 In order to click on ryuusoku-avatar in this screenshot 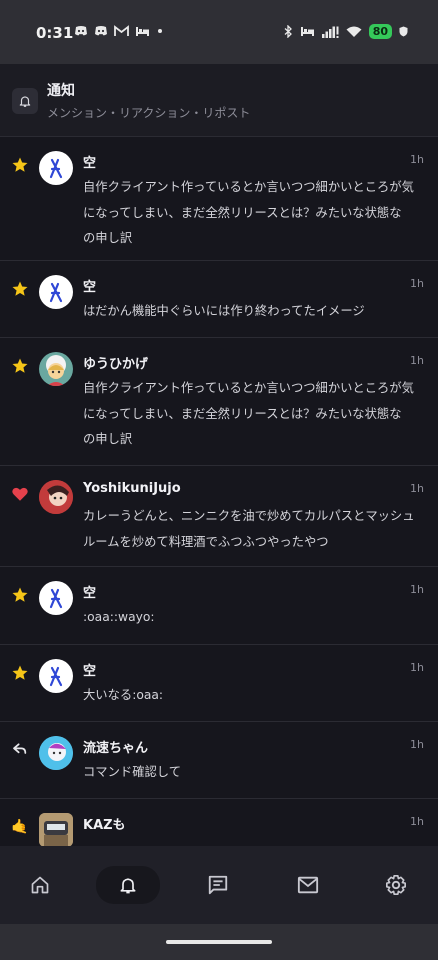, I will do `click(56, 753)`.